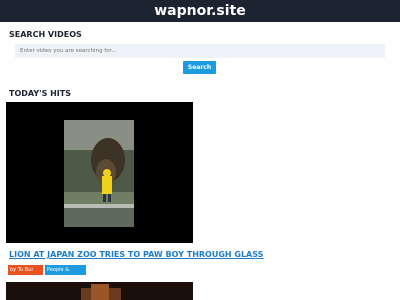 This screenshot has width=400, height=300. What do you see at coordinates (65, 274) in the screenshot?
I see `category-tag: People & Blogs` at bounding box center [65, 274].